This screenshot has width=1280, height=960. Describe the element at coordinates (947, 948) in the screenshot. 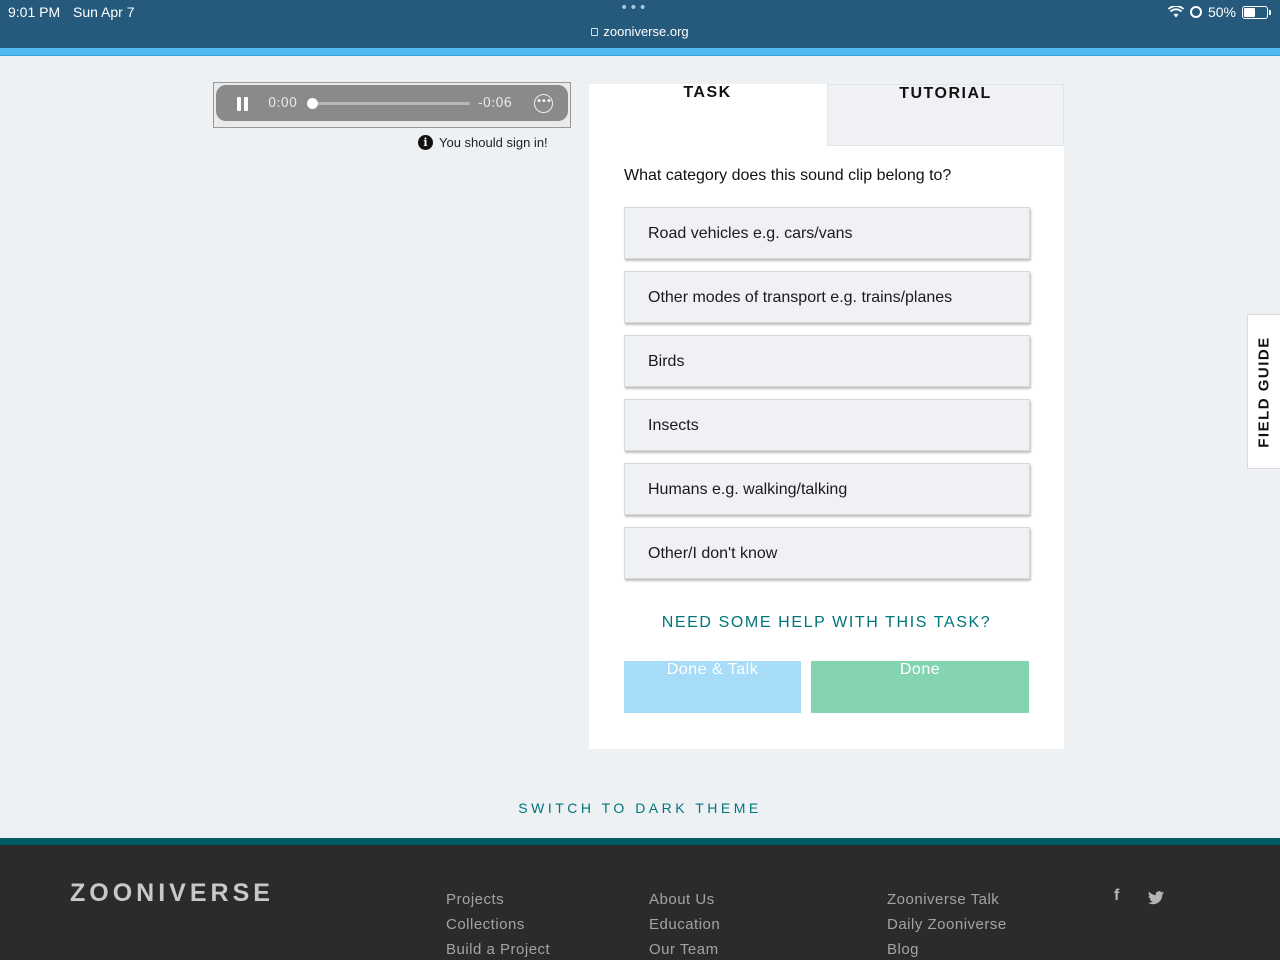

I see `footer-link-blog: Blog` at that location.